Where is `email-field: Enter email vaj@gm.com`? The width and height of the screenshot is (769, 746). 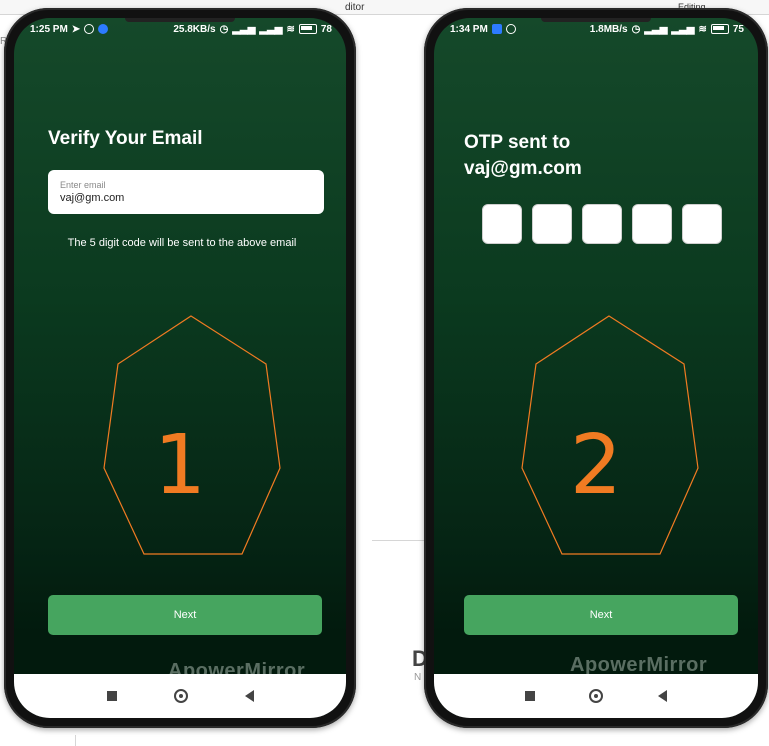
email-field: Enter email vaj@gm.com is located at coordinates (186, 192).